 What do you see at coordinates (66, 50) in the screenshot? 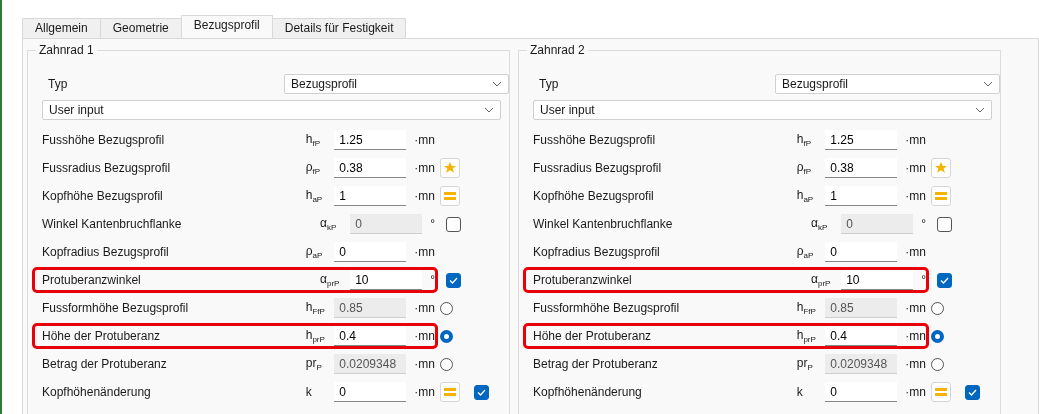
I see `group-title: Zahnrad 1` at bounding box center [66, 50].